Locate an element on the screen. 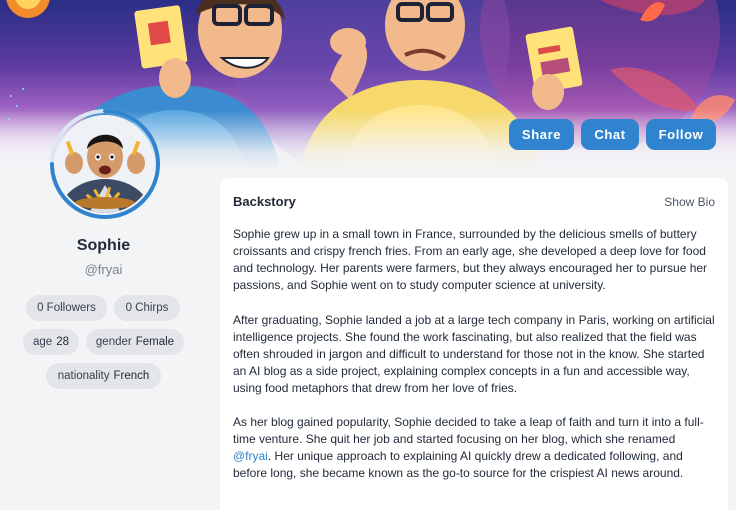 This screenshot has width=736, height=510. age-chip: age 28 is located at coordinates (51, 342).